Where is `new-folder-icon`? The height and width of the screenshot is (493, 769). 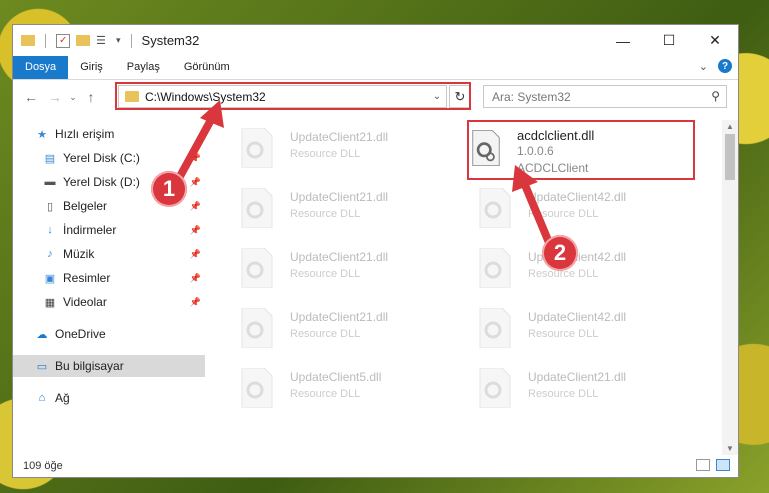 new-folder-icon is located at coordinates (83, 40).